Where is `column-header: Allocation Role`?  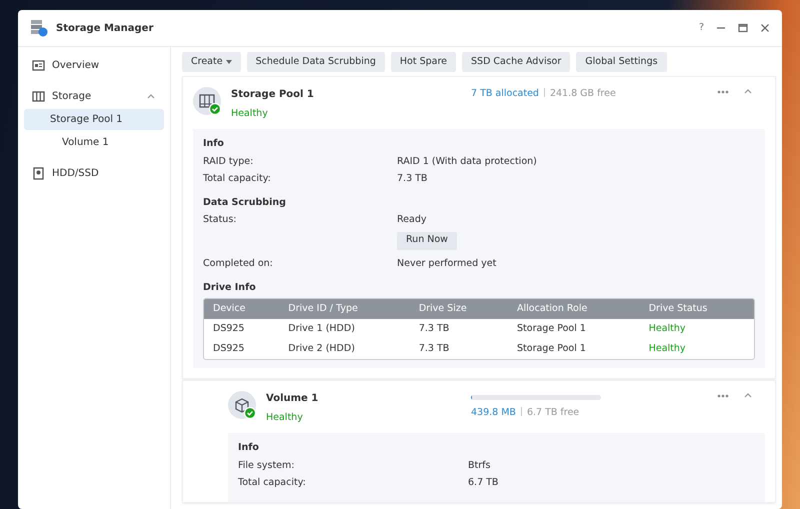
column-header: Allocation Role is located at coordinates (574, 309).